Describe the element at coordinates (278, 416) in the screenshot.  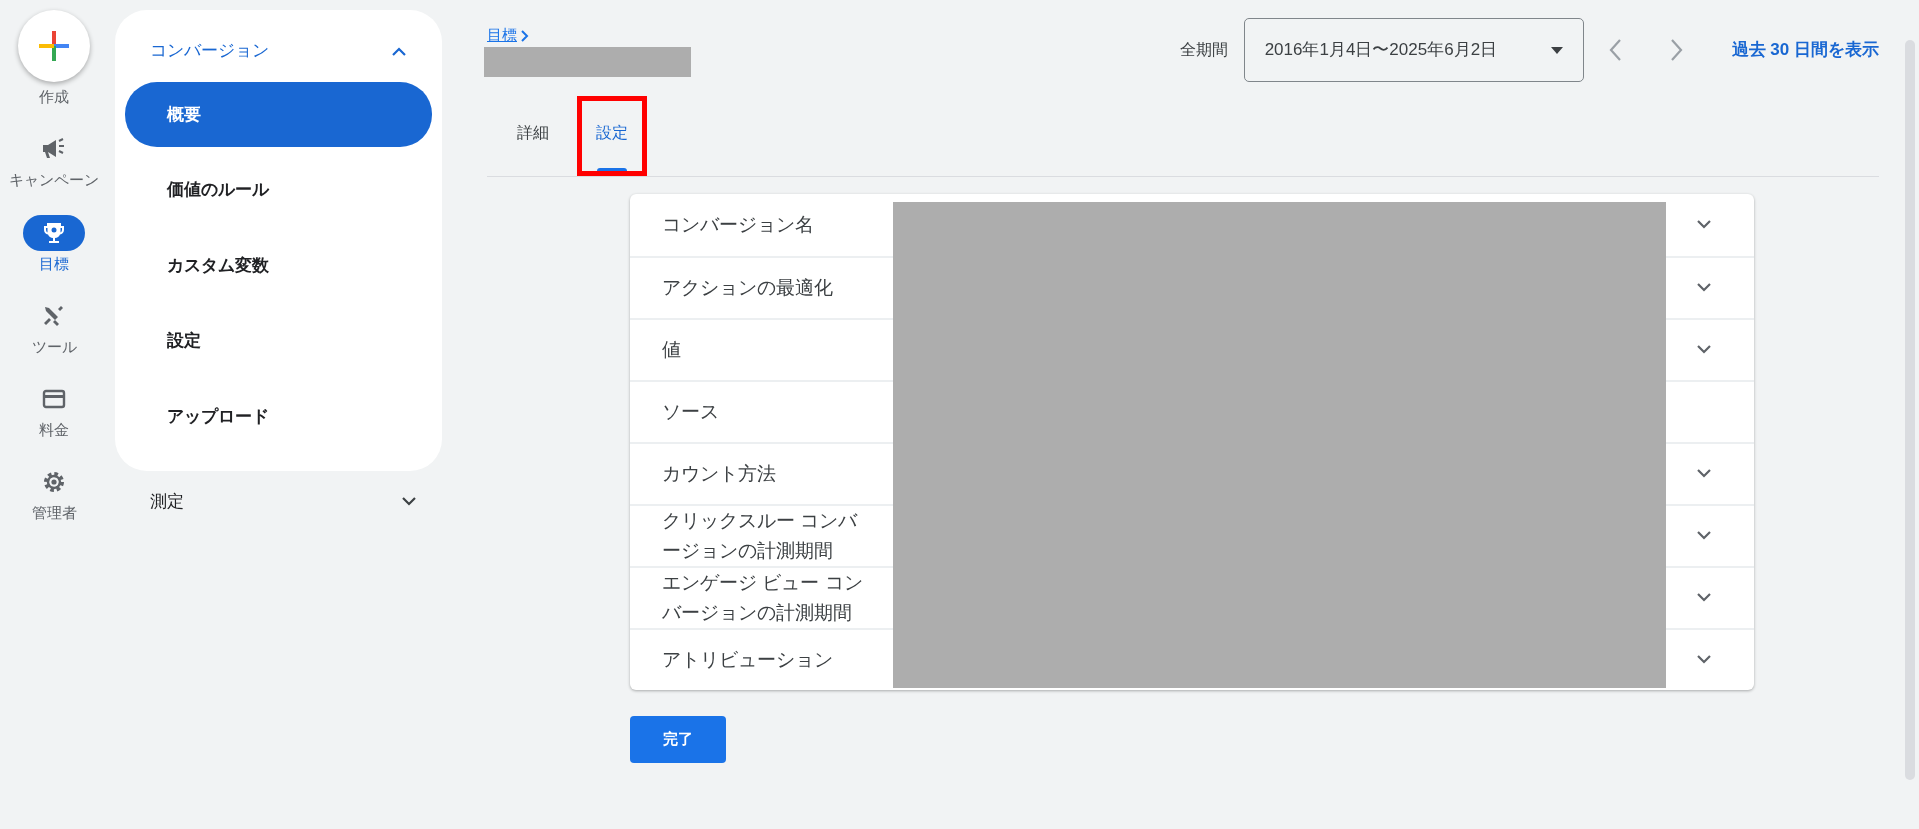
I see `sidebar-item: アップロード` at that location.